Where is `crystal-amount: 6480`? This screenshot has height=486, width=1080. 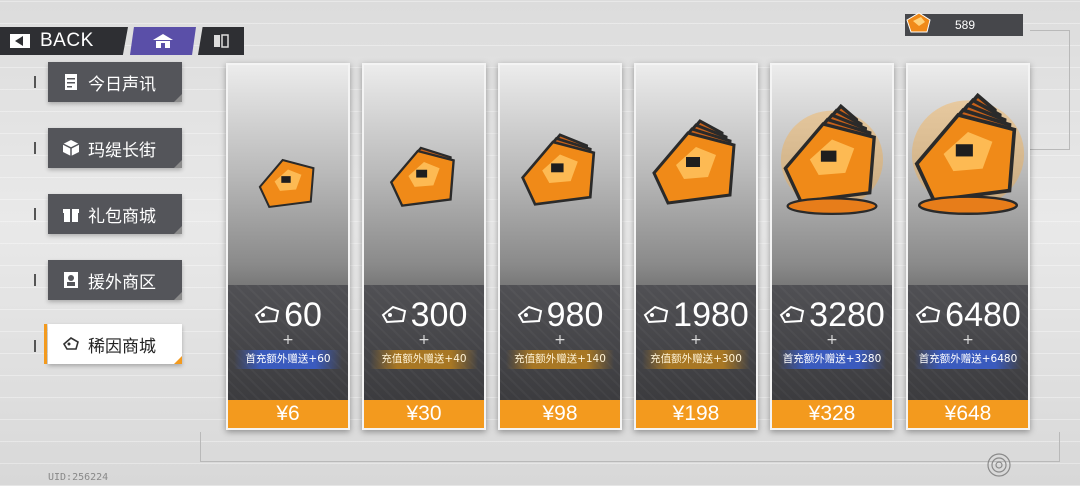 crystal-amount: 6480 is located at coordinates (968, 315).